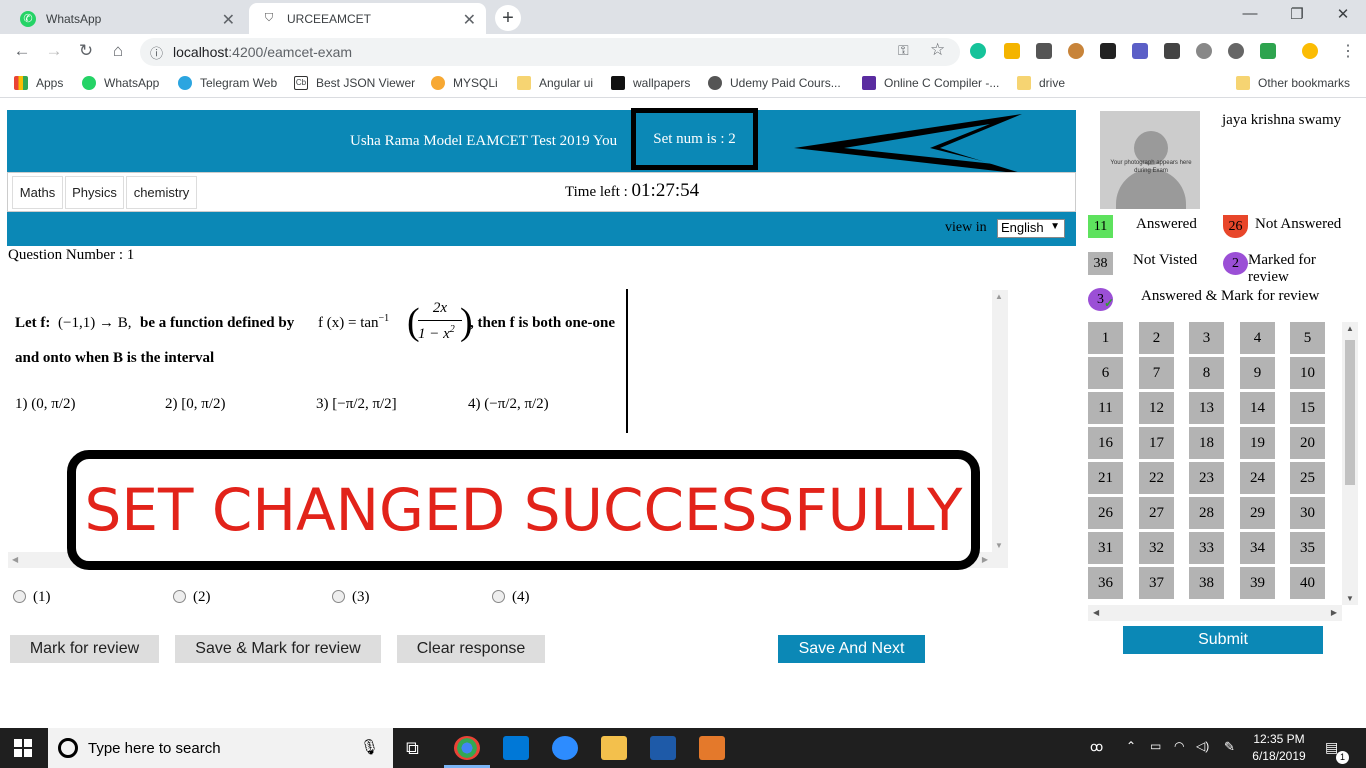  What do you see at coordinates (354, 83) in the screenshot?
I see `bookmark-json-viewer: Cb Best JSON Viewer` at bounding box center [354, 83].